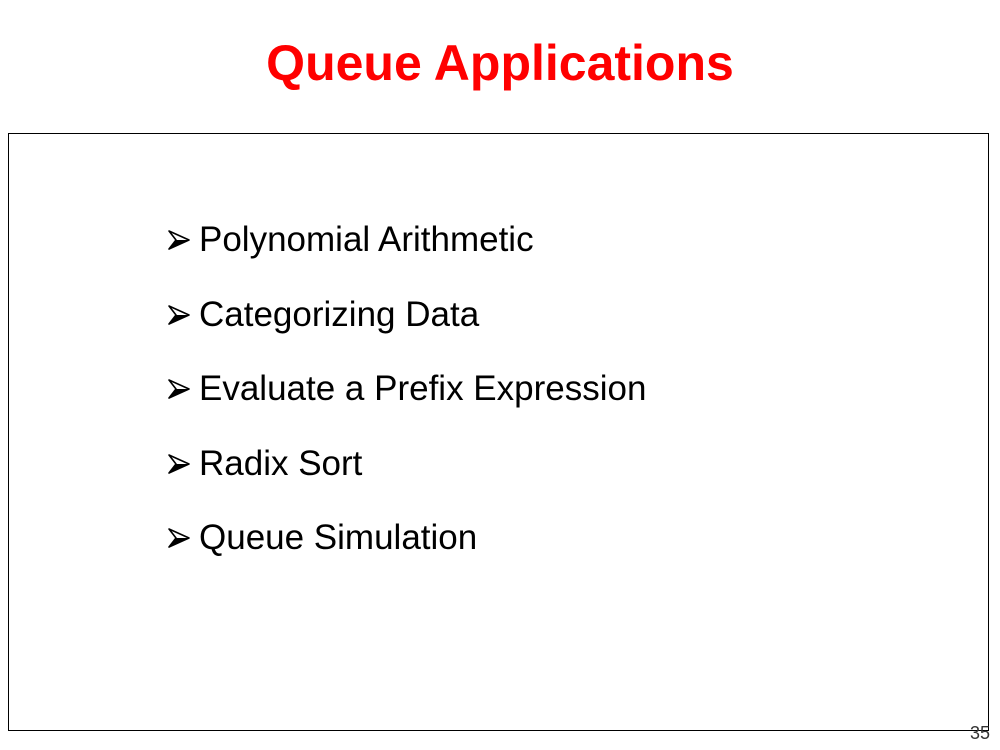 The height and width of the screenshot is (750, 1000). Describe the element at coordinates (423, 388) in the screenshot. I see `bullet-label: Evaluate a Prefix Expression` at that location.